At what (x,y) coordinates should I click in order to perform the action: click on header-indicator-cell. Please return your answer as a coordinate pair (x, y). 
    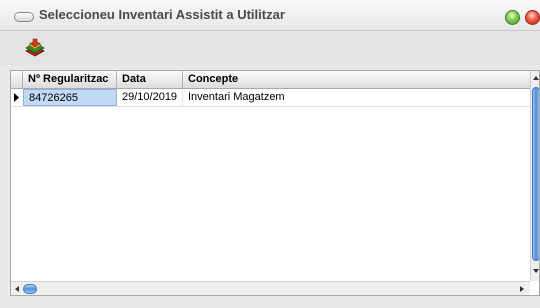
    Looking at the image, I should click on (17, 79).